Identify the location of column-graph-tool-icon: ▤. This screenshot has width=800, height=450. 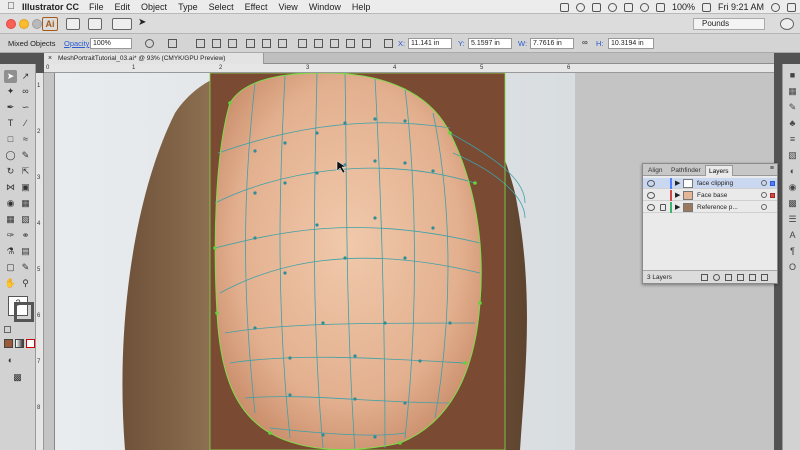
(25, 251).